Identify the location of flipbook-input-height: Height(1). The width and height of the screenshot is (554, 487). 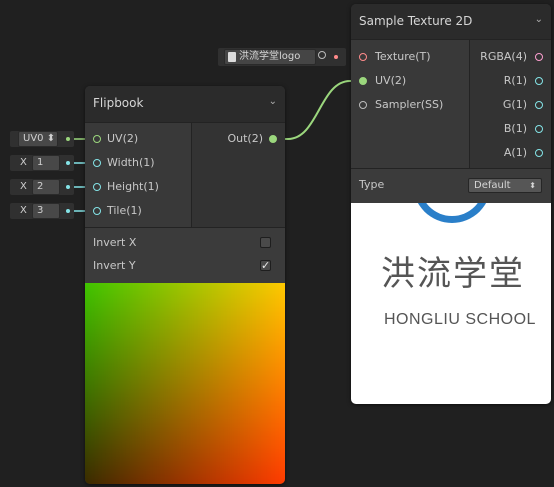
(126, 187).